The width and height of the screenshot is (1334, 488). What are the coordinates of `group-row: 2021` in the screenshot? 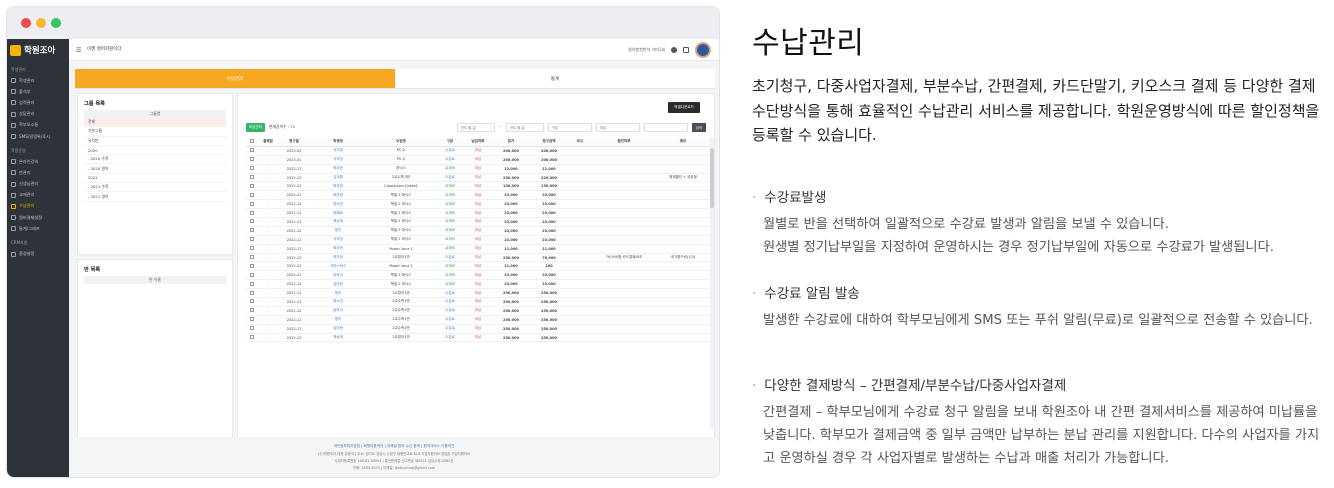 It's located at (155, 179).